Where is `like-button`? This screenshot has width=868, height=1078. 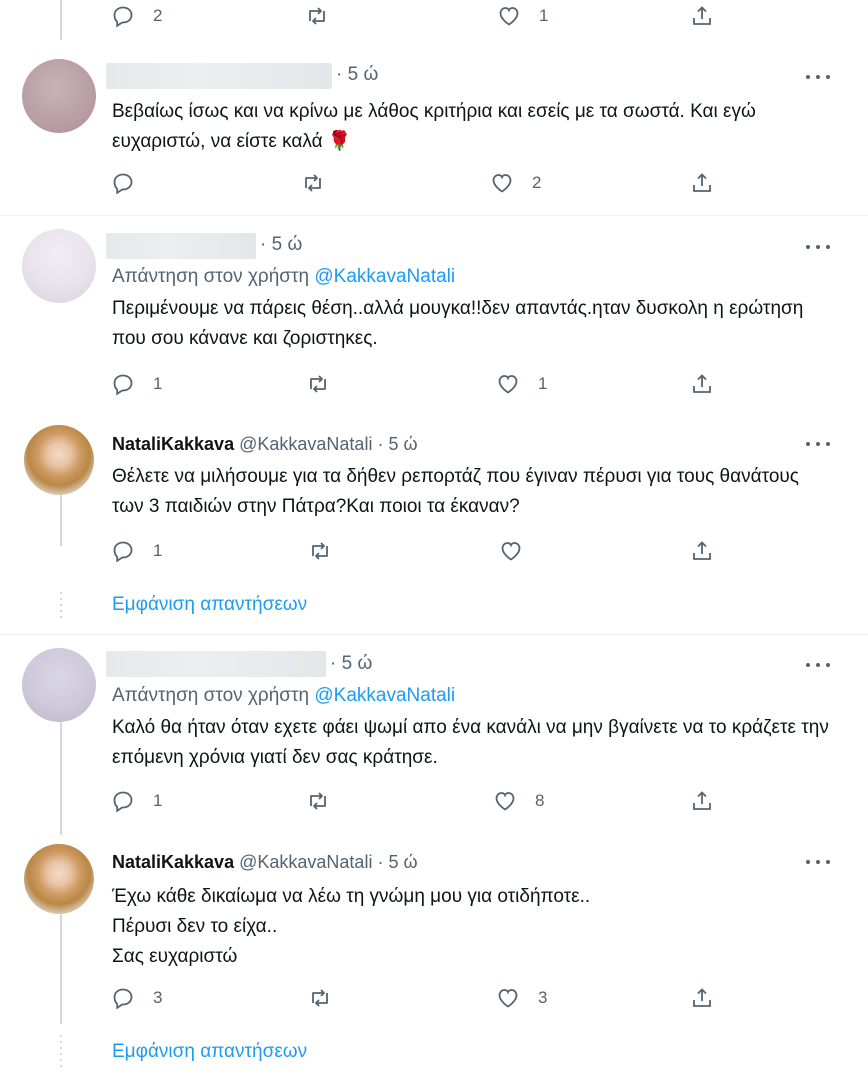 like-button is located at coordinates (520, 551).